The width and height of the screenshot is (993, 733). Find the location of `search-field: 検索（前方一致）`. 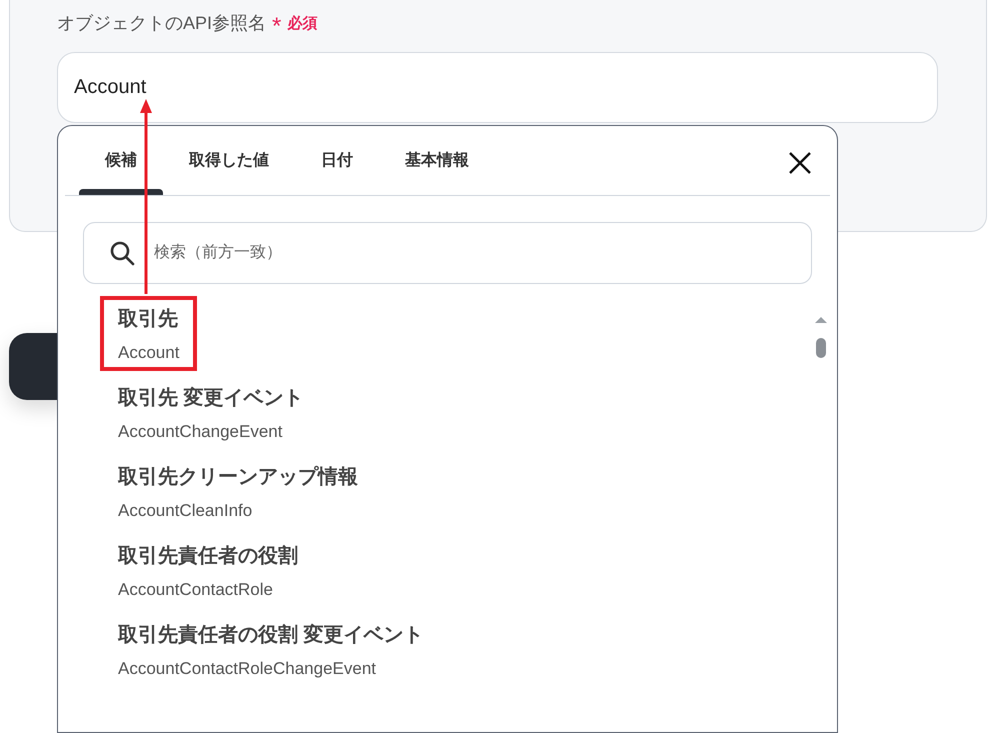

search-field: 検索（前方一致） is located at coordinates (447, 253).